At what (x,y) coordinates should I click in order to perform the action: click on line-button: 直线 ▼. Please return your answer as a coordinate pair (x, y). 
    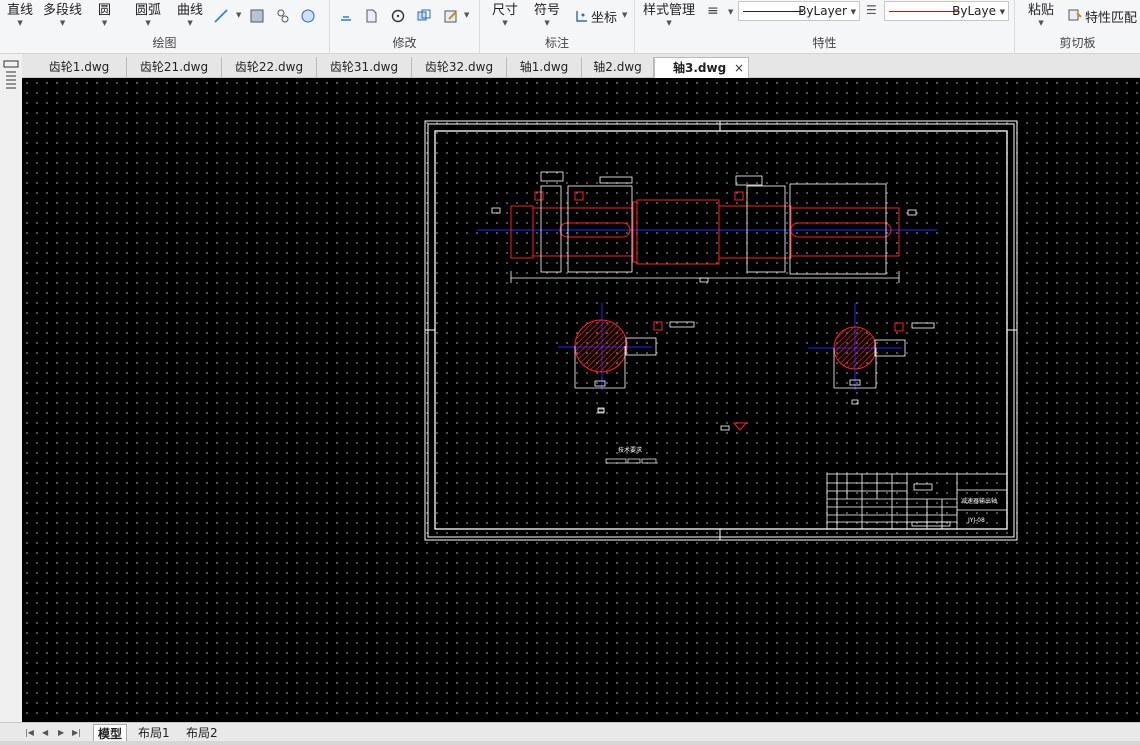
    Looking at the image, I should click on (20, 13).